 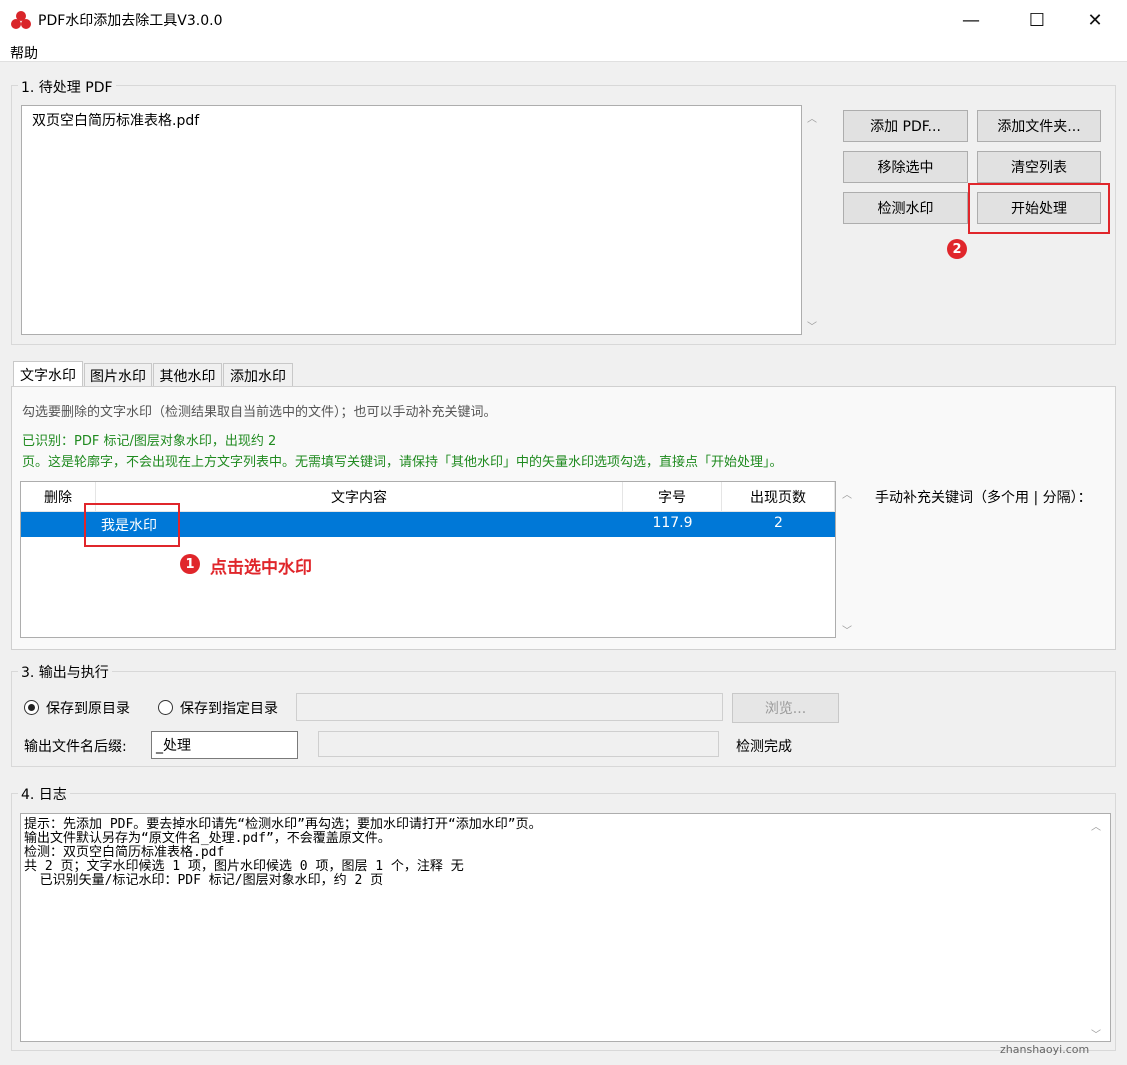 I want to click on menu-bar, so click(x=563, y=51).